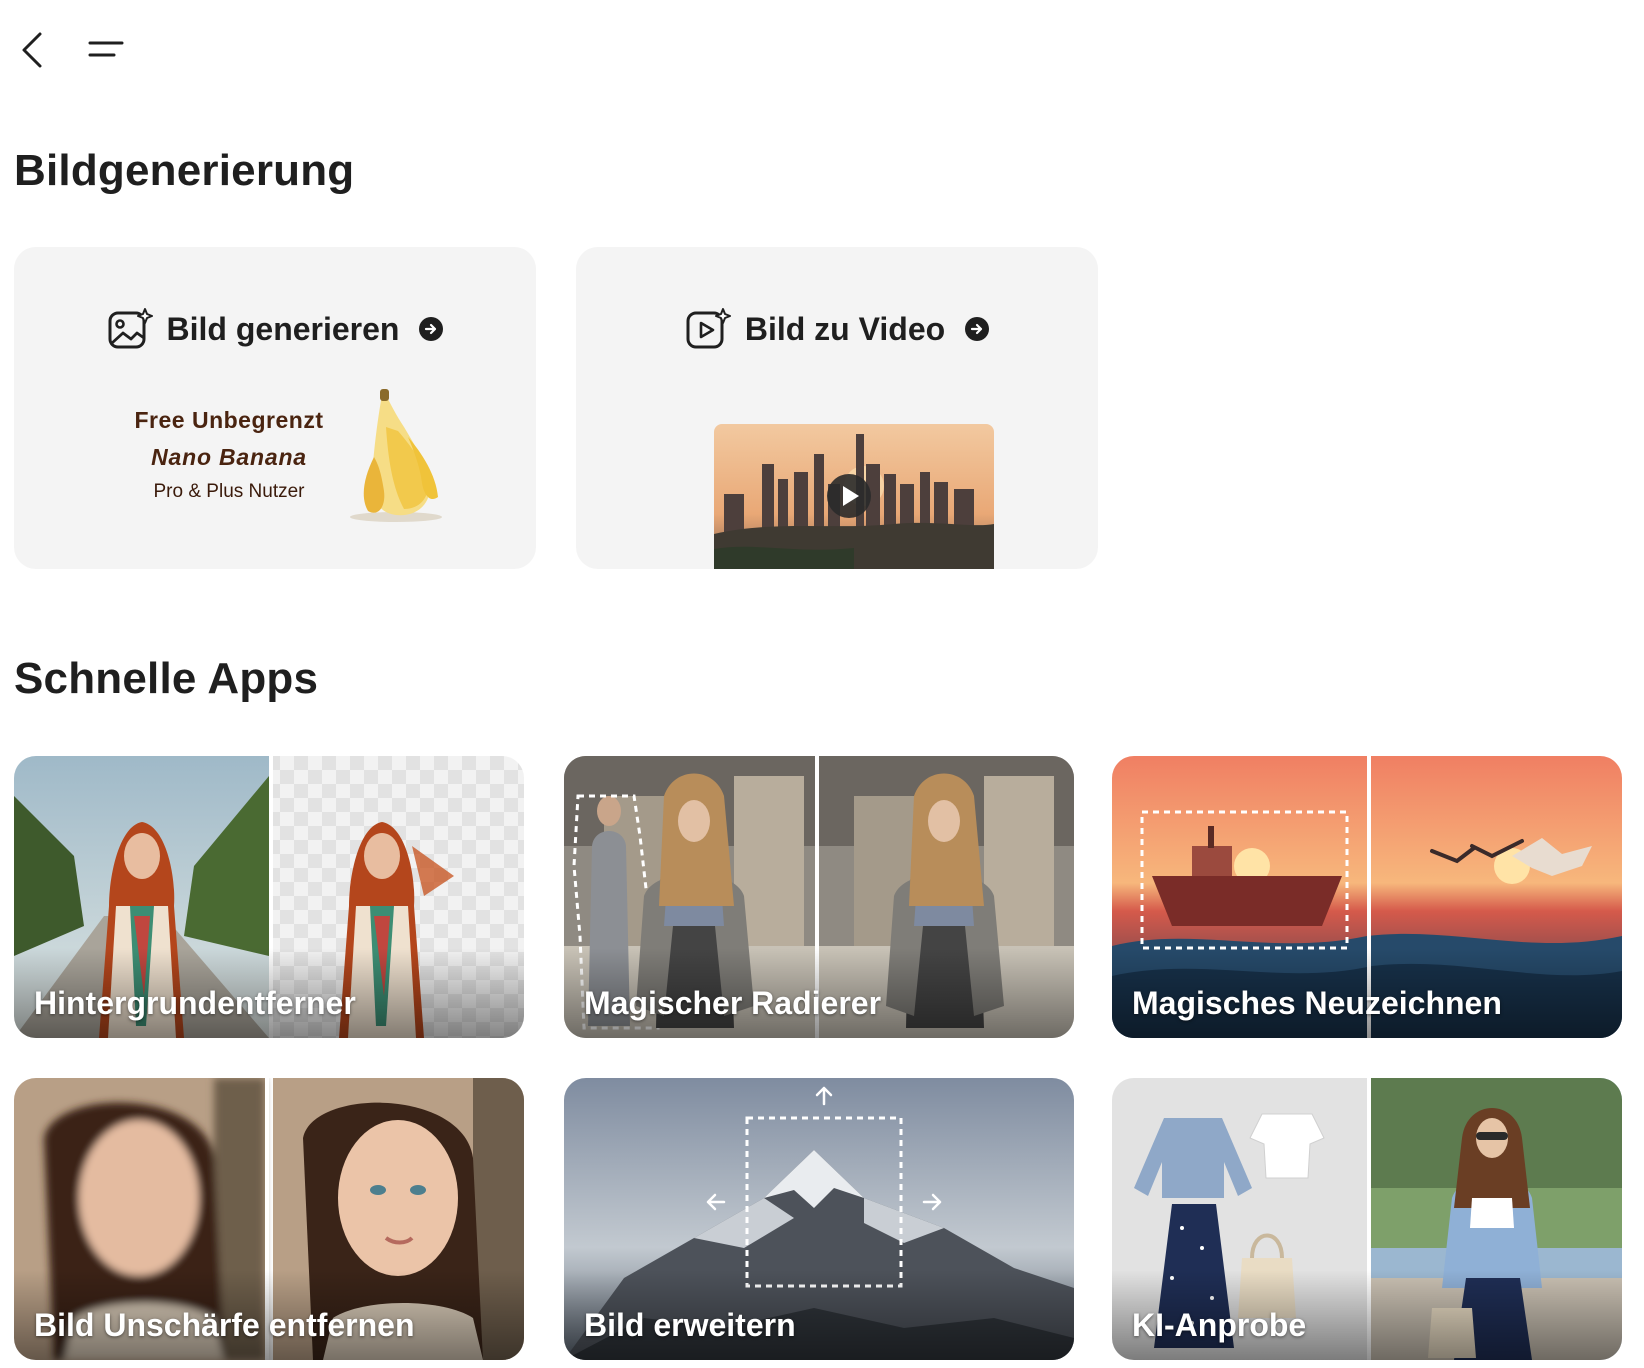  I want to click on menu-button, so click(106, 49).